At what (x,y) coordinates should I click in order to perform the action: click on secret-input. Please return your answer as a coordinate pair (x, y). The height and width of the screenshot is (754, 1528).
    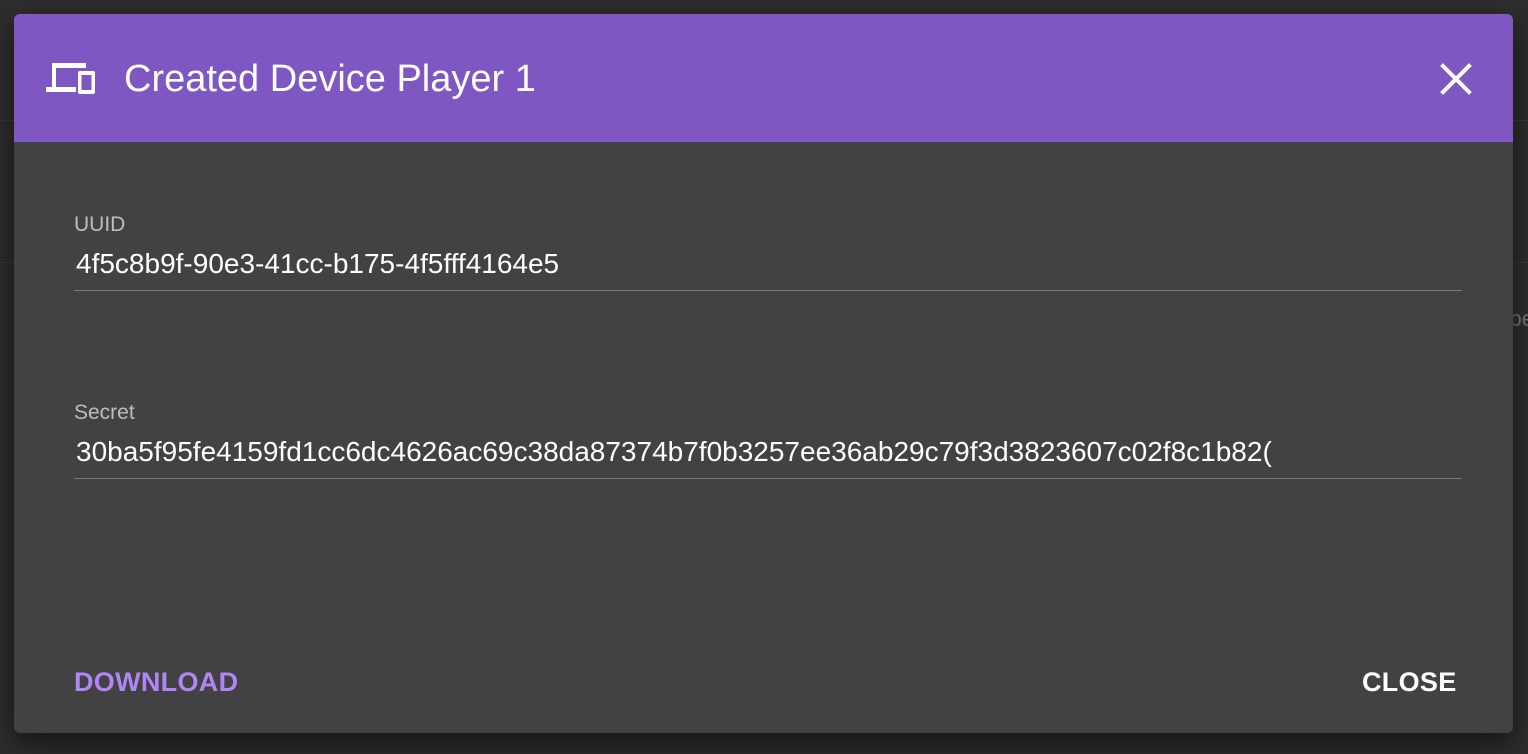
    Looking at the image, I should click on (768, 457).